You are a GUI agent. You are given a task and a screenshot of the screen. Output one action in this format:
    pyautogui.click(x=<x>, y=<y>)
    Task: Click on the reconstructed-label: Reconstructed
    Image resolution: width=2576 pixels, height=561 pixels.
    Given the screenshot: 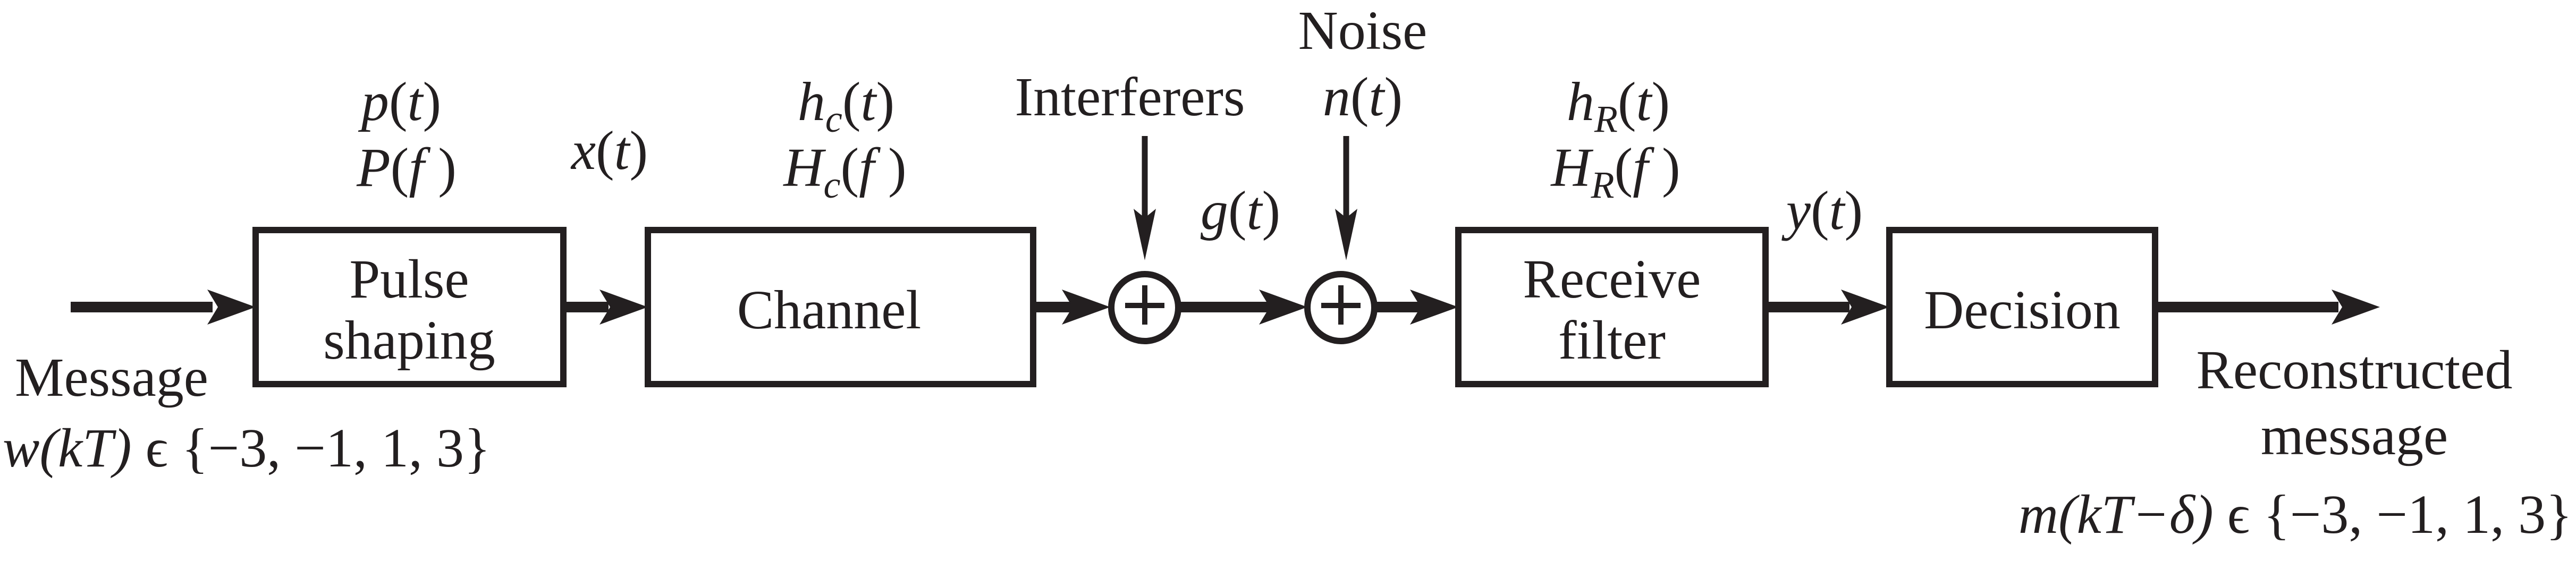 What is the action you would take?
    pyautogui.click(x=2355, y=370)
    